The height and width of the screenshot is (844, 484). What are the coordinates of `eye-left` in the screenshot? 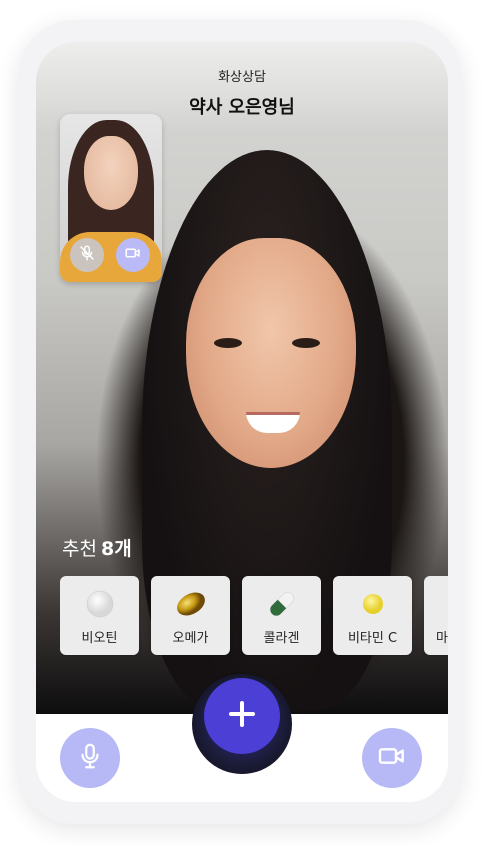 It's located at (228, 343).